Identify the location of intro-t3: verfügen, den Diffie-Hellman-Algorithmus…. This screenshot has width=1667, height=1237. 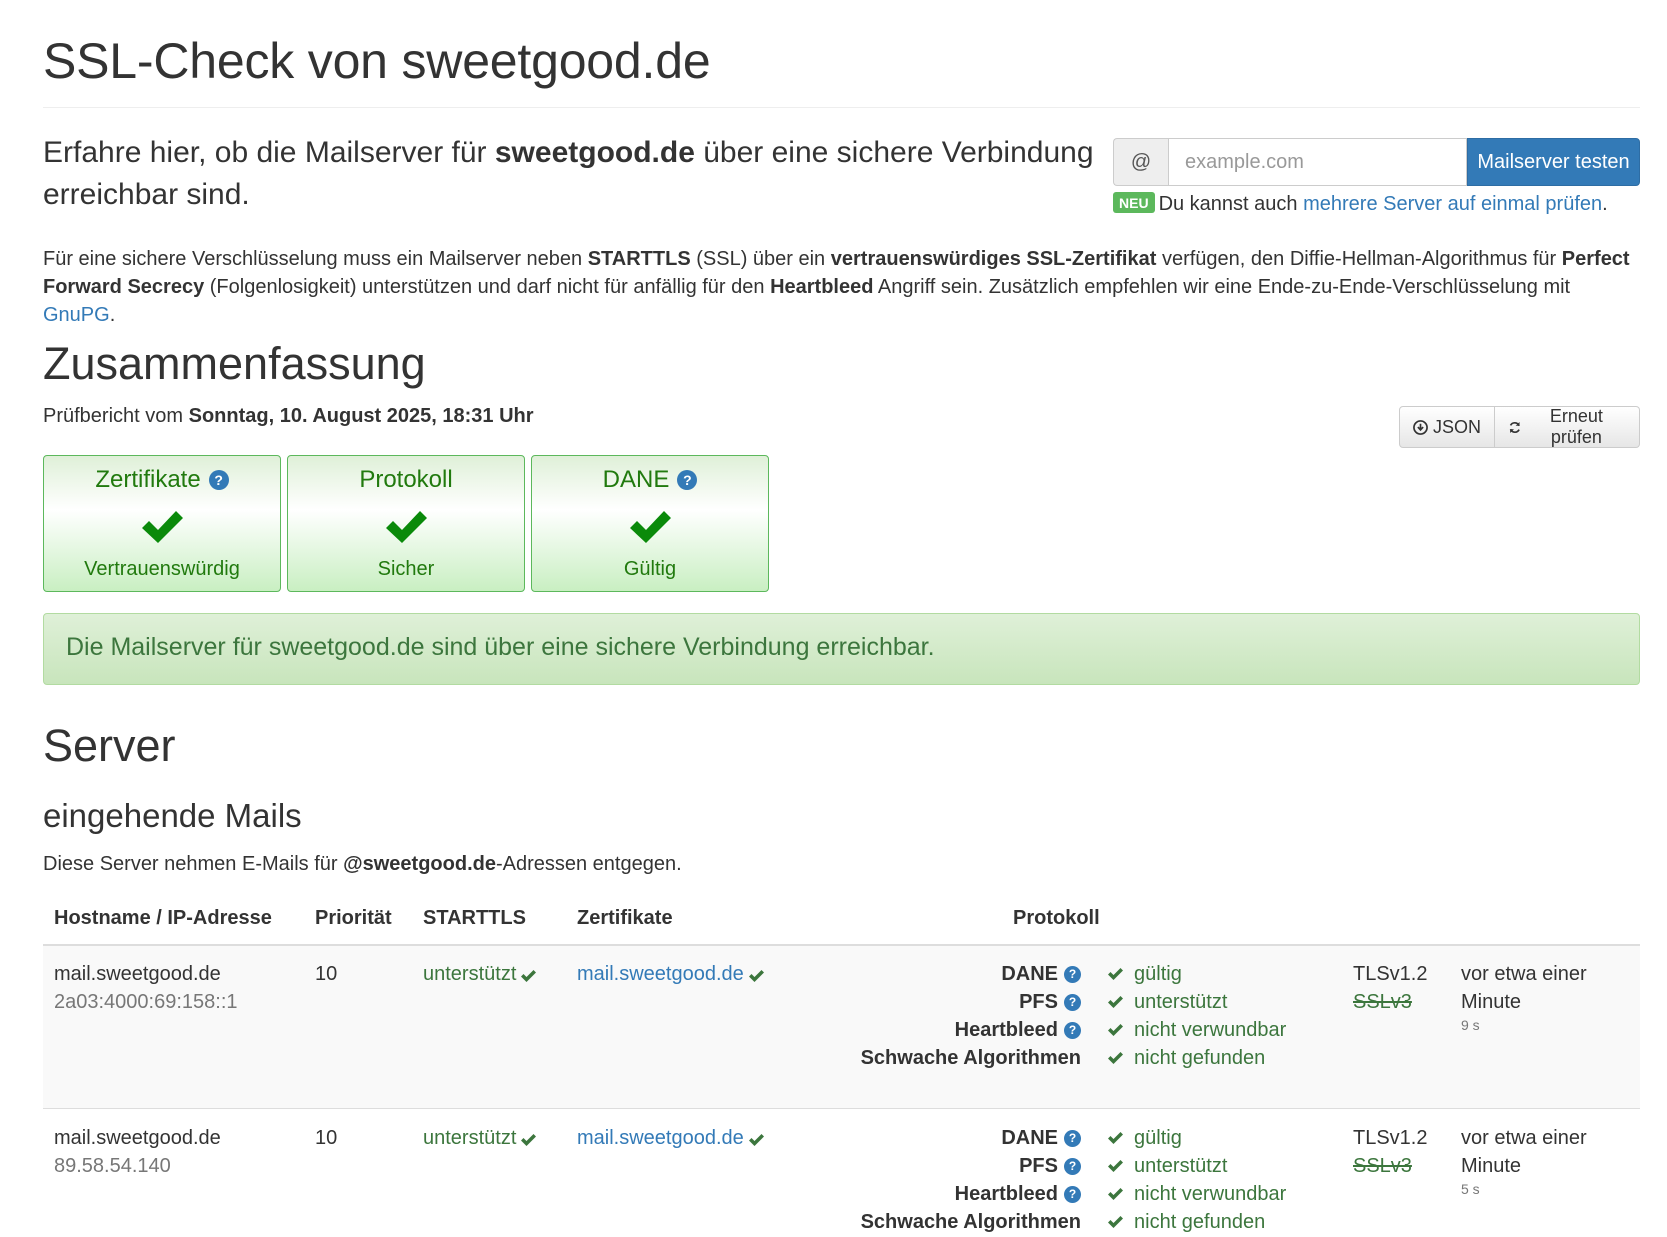
(1359, 259).